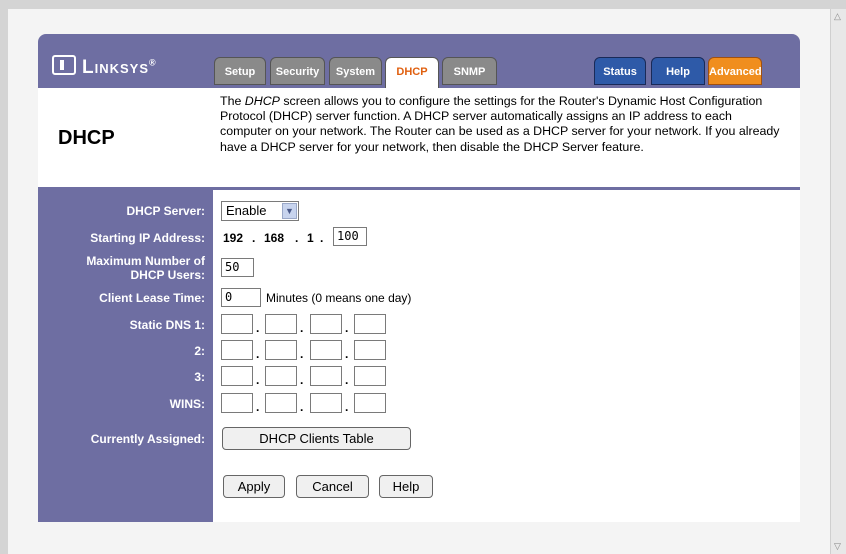 This screenshot has height=554, width=846. Describe the element at coordinates (237, 267) in the screenshot. I see `max-users-input: 50` at that location.